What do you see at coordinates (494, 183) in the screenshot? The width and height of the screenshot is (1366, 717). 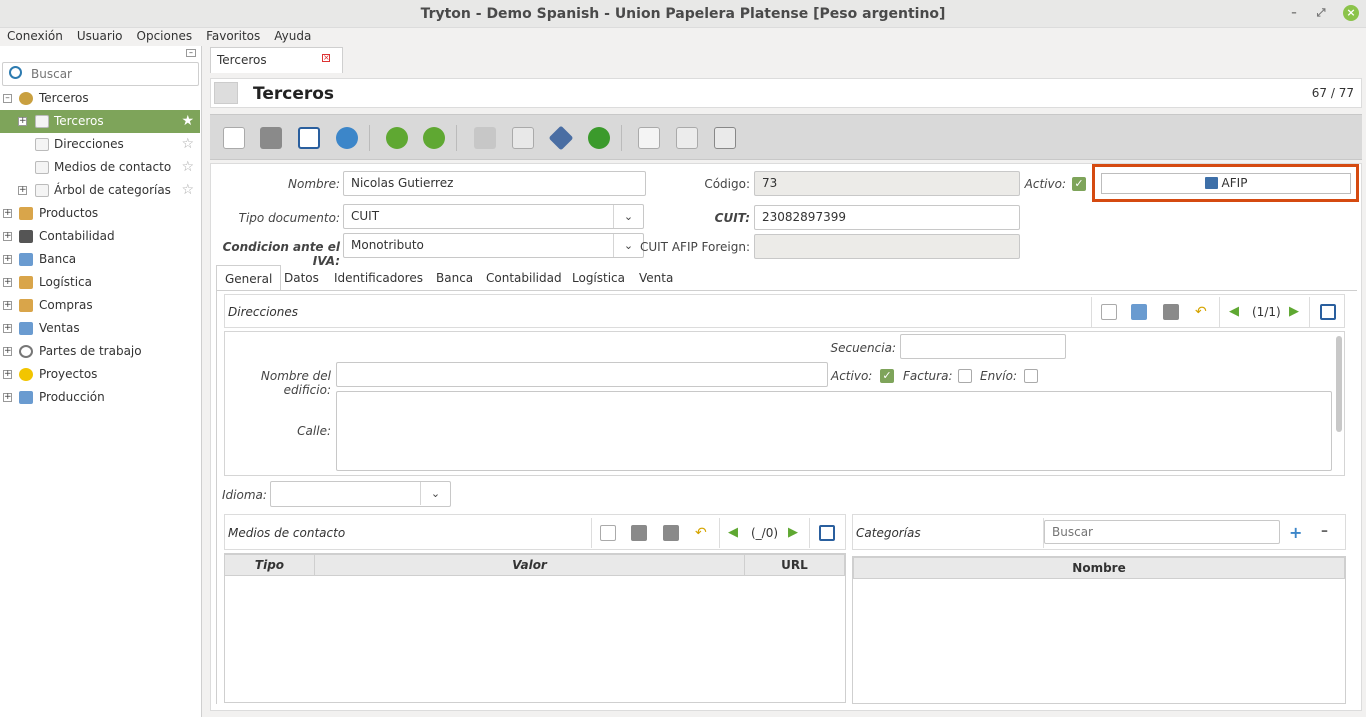 I see `nombre-field: Nicolas Gutierrez` at bounding box center [494, 183].